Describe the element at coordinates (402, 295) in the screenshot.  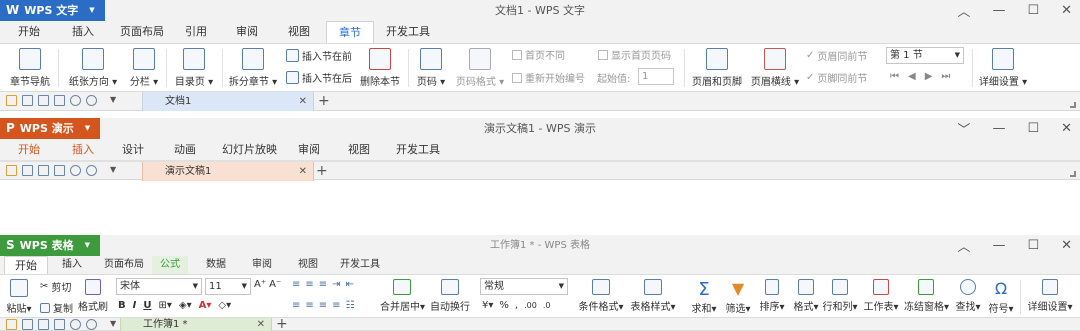
I see `merge-center-button: 合并居中▾` at that location.